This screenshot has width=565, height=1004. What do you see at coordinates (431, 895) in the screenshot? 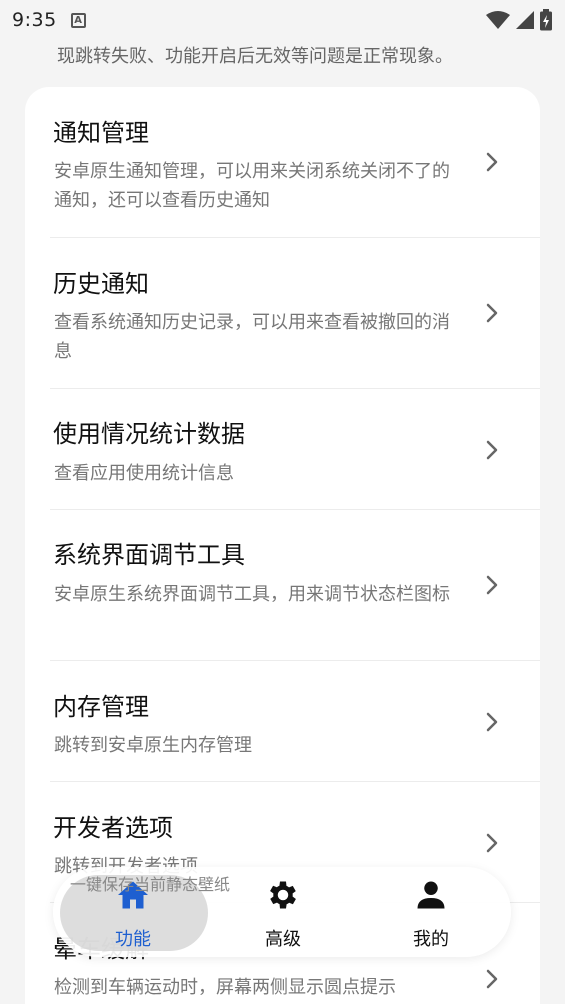
I see `person-icon` at bounding box center [431, 895].